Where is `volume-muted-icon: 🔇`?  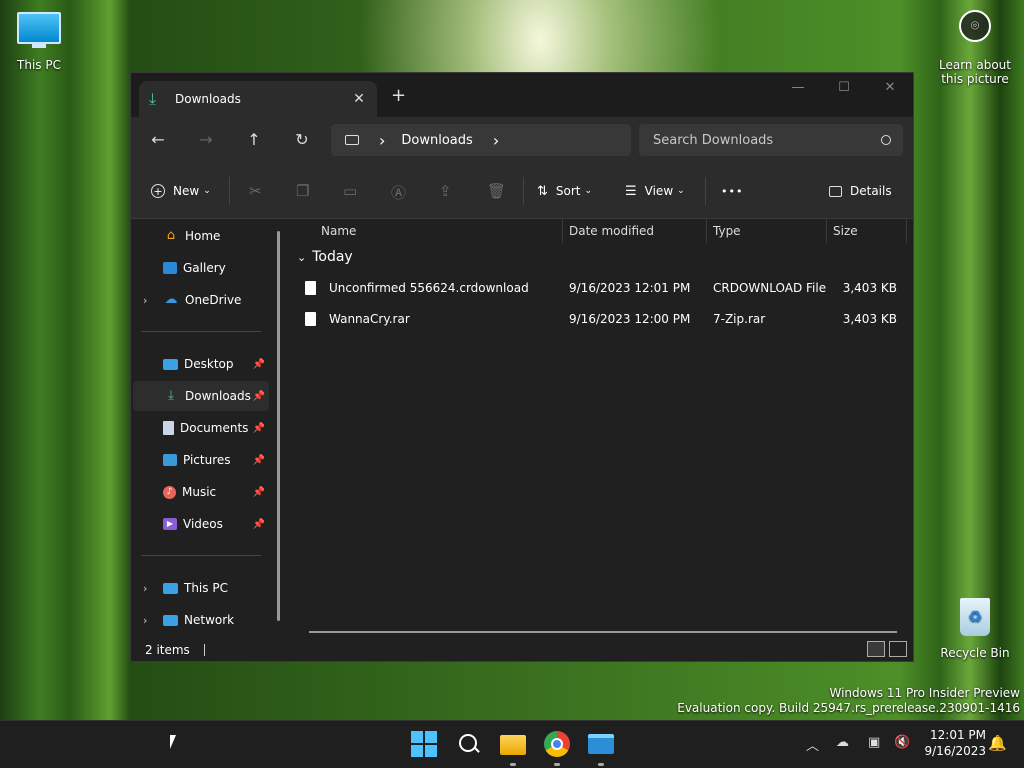
volume-muted-icon: 🔇 is located at coordinates (902, 742).